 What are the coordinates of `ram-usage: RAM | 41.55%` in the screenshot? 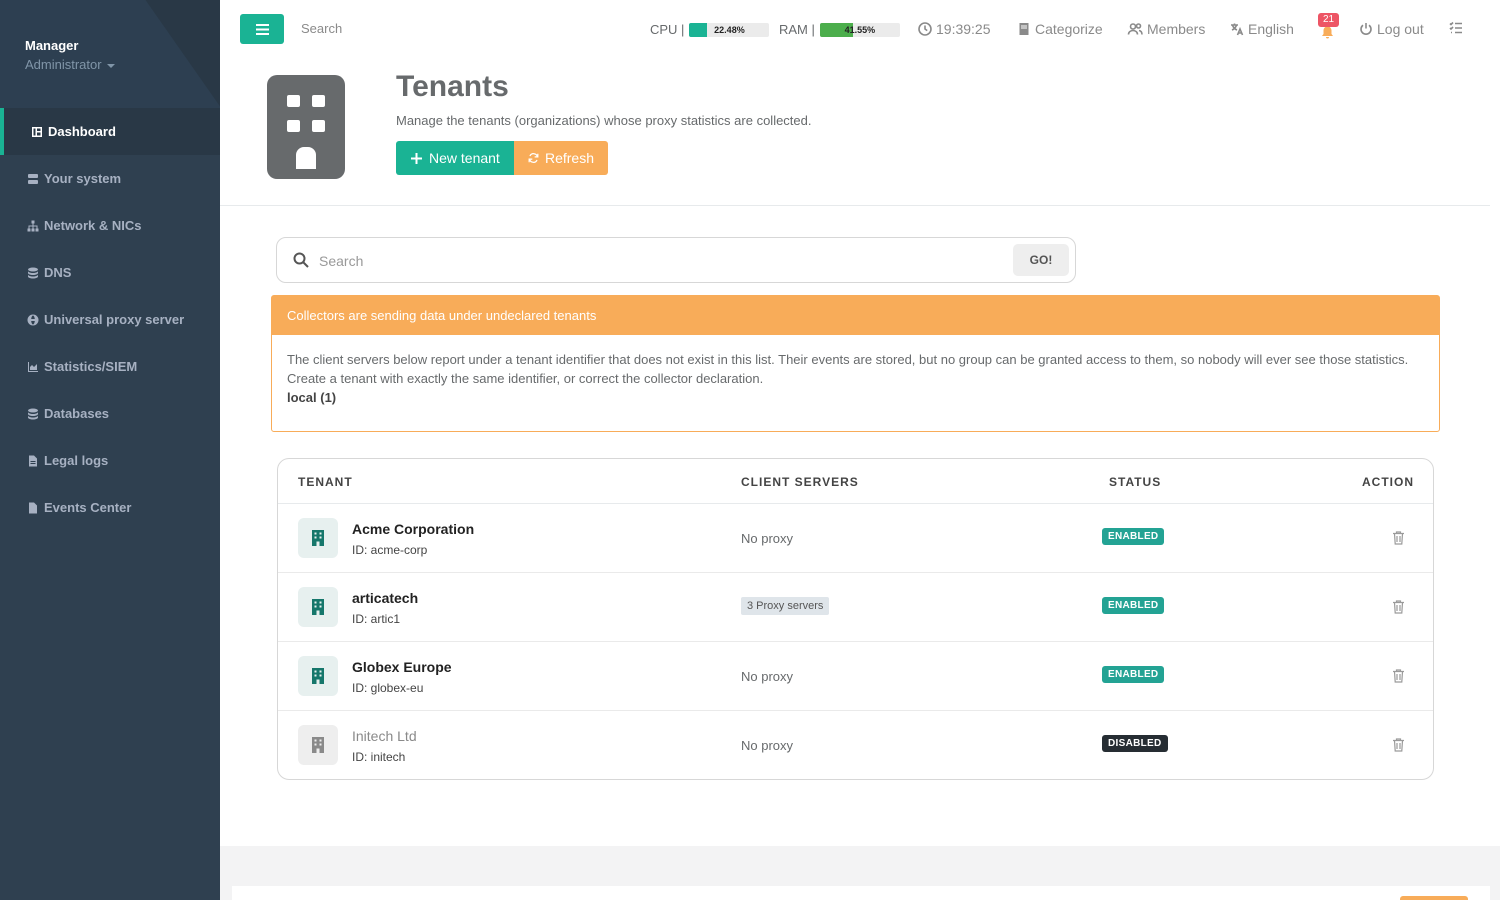 It's located at (839, 29).